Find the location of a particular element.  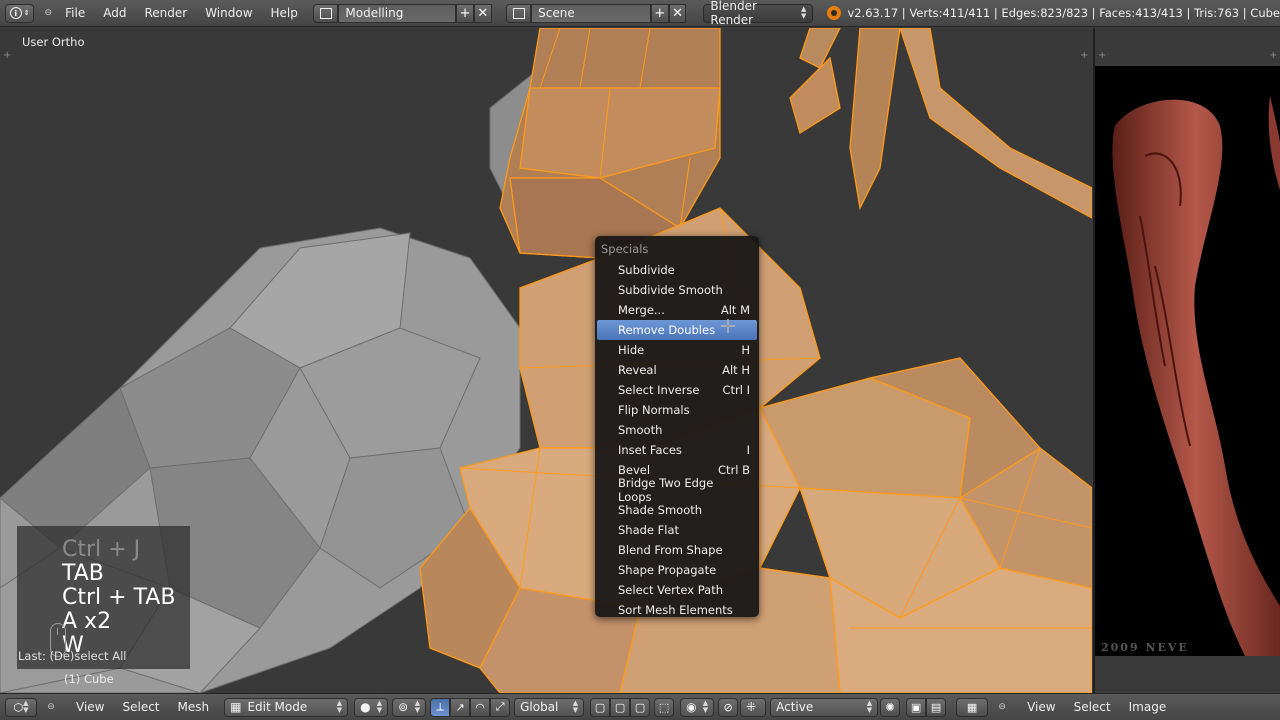

interaction-mode-dropdown: ▦ Edit Mode ▲ ▼ is located at coordinates (286, 707).